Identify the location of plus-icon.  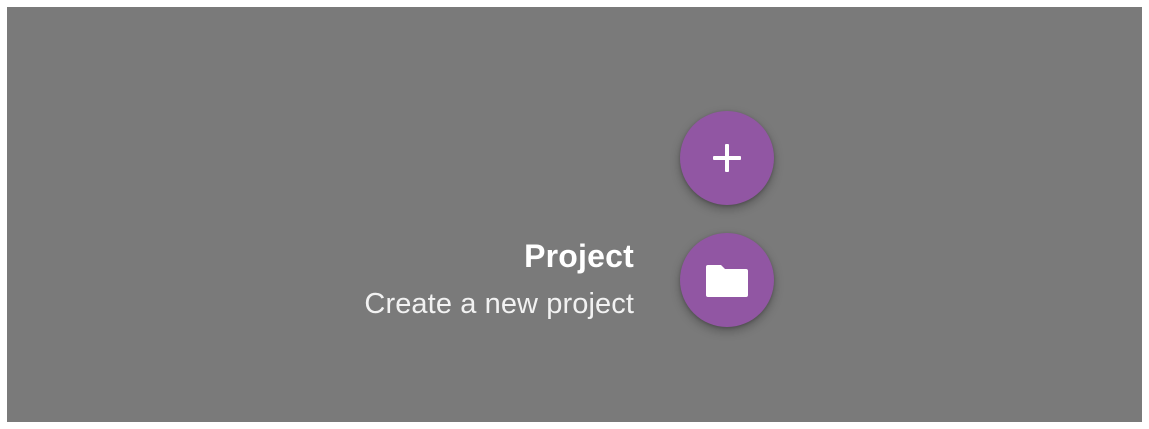
(727, 158).